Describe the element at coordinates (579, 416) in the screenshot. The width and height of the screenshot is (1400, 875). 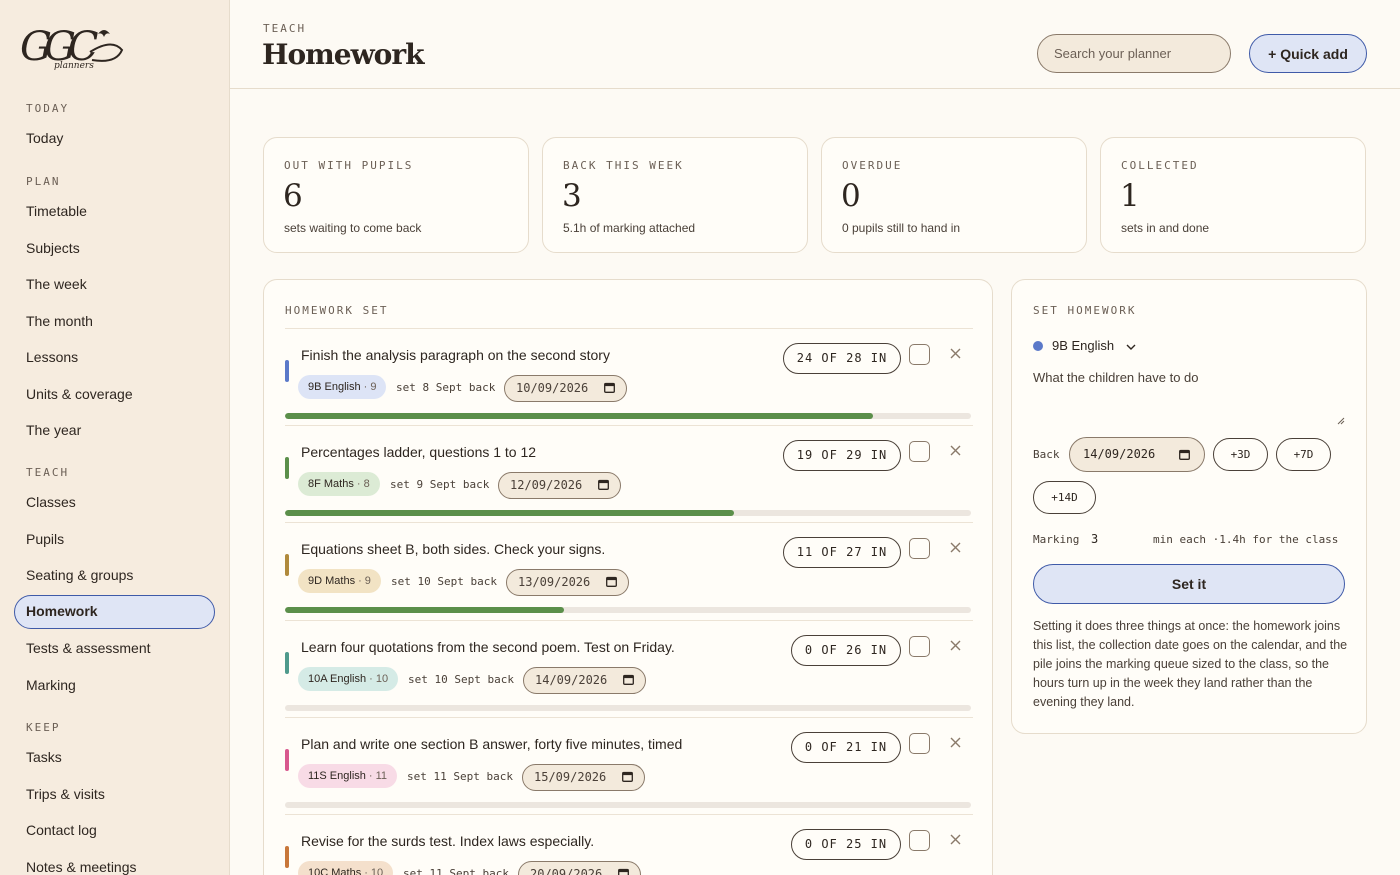
I see `progress-fill` at that location.